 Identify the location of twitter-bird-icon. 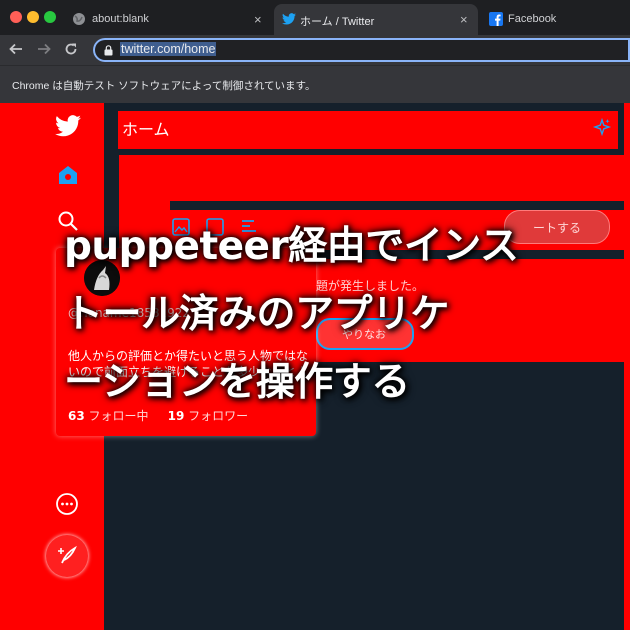
(289, 19).